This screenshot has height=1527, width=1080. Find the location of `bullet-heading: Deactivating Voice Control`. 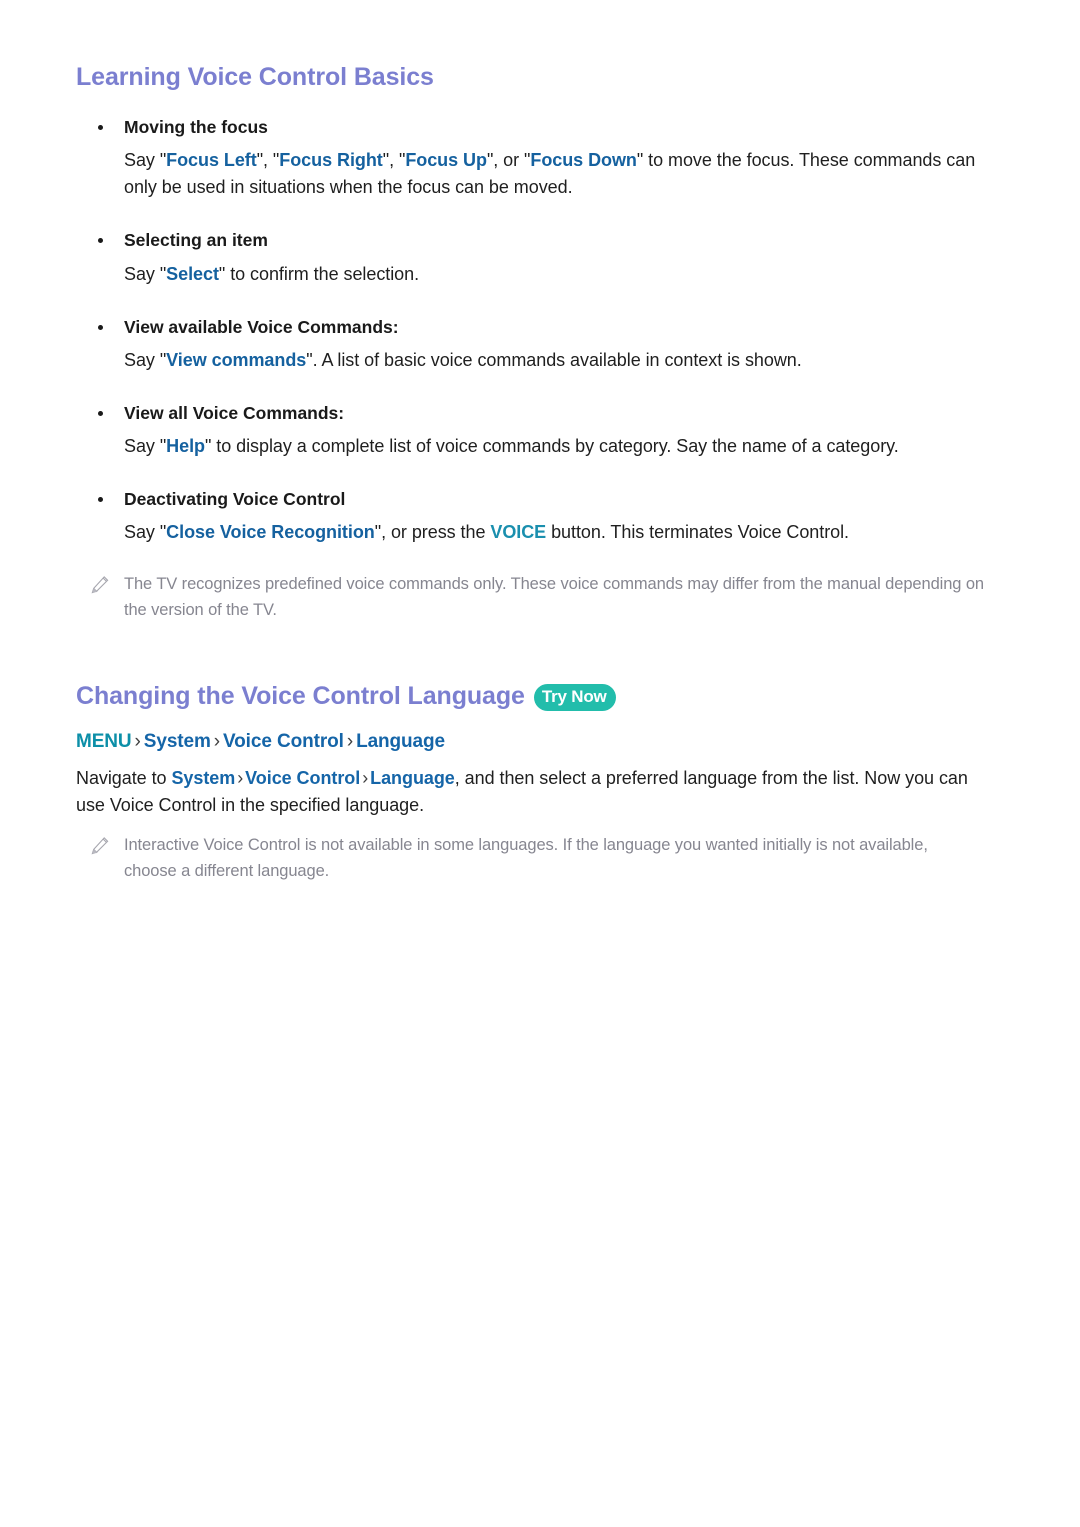

bullet-heading: Deactivating Voice Control is located at coordinates (530, 499).